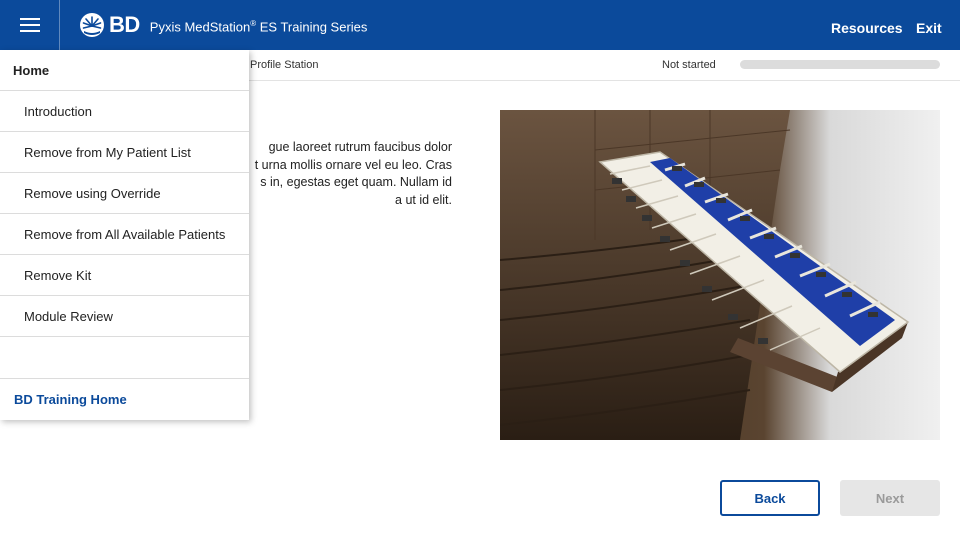 The image size is (960, 540). I want to click on brand: BD Pyxis MedStation® ES Training Series, so click(223, 25).